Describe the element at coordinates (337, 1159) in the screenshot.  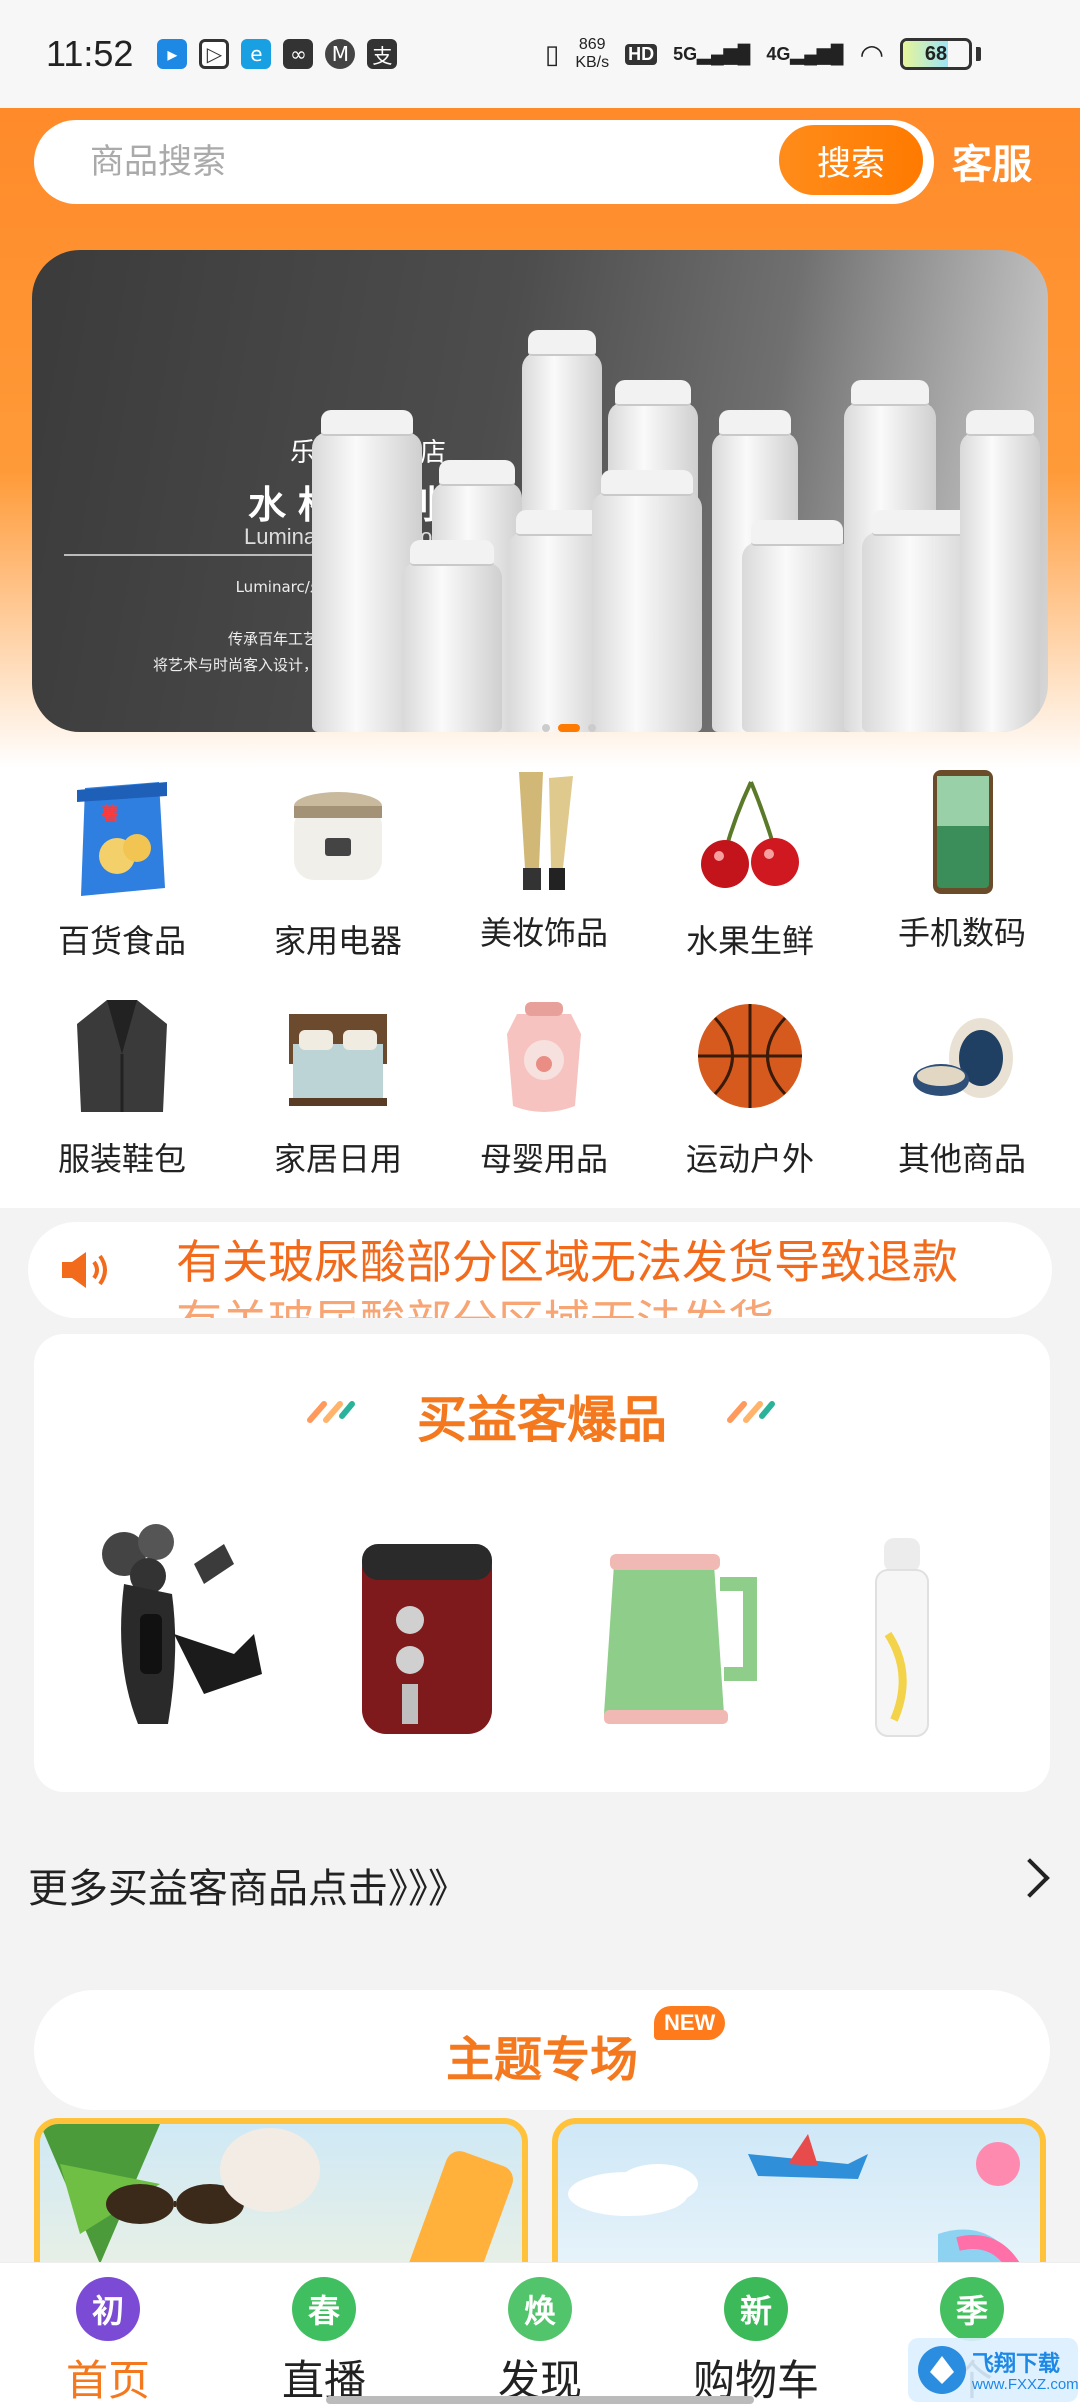
I see `category-label: 家居日用` at that location.